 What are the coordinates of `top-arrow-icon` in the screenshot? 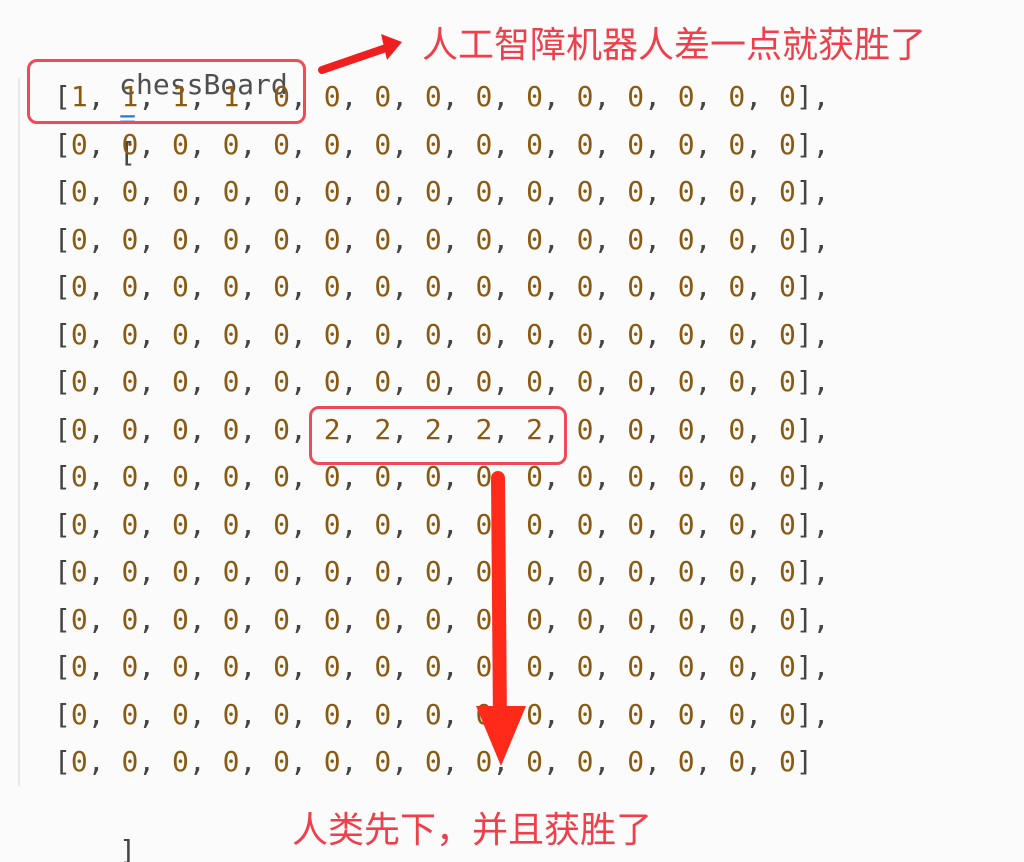 It's located at (360, 54).